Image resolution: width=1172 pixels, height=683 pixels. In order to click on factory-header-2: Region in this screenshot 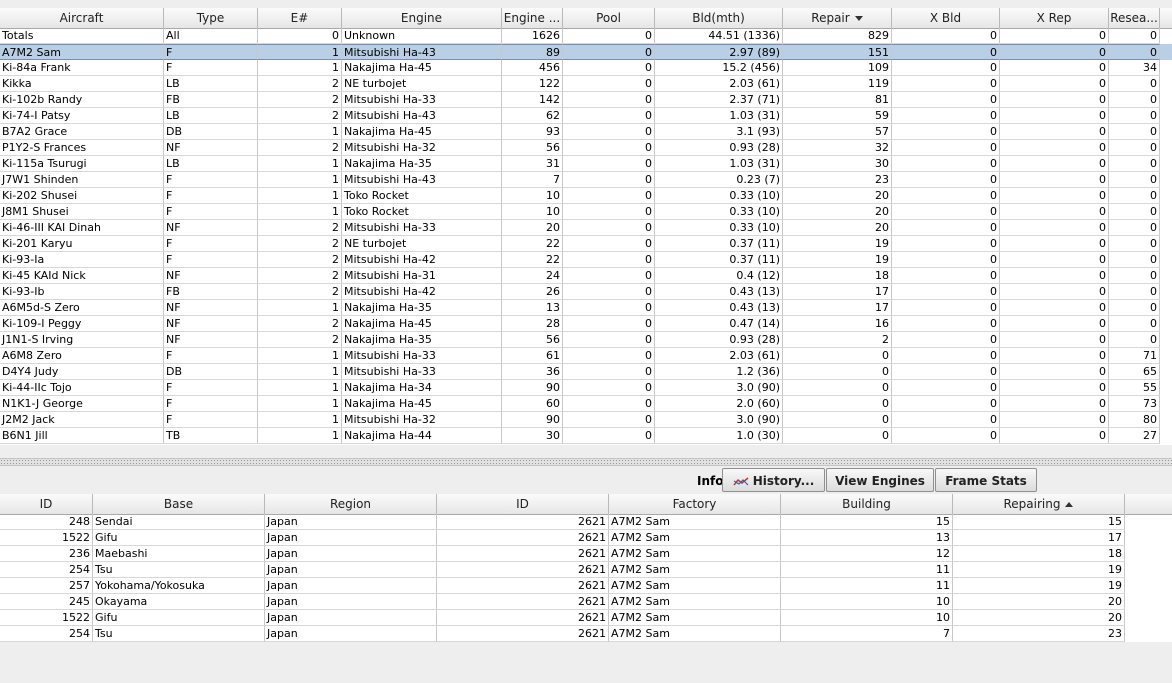, I will do `click(351, 504)`.